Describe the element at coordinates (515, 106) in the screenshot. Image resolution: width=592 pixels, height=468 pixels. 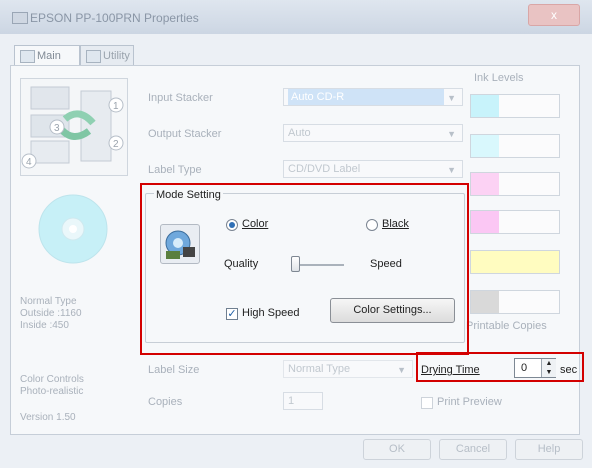
I see `ink-level-cyan` at that location.